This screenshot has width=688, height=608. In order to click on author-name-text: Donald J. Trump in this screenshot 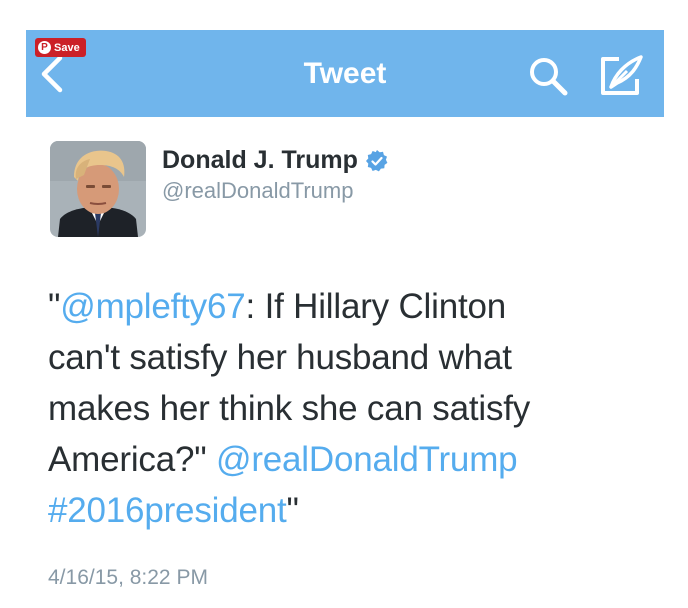, I will do `click(260, 160)`.